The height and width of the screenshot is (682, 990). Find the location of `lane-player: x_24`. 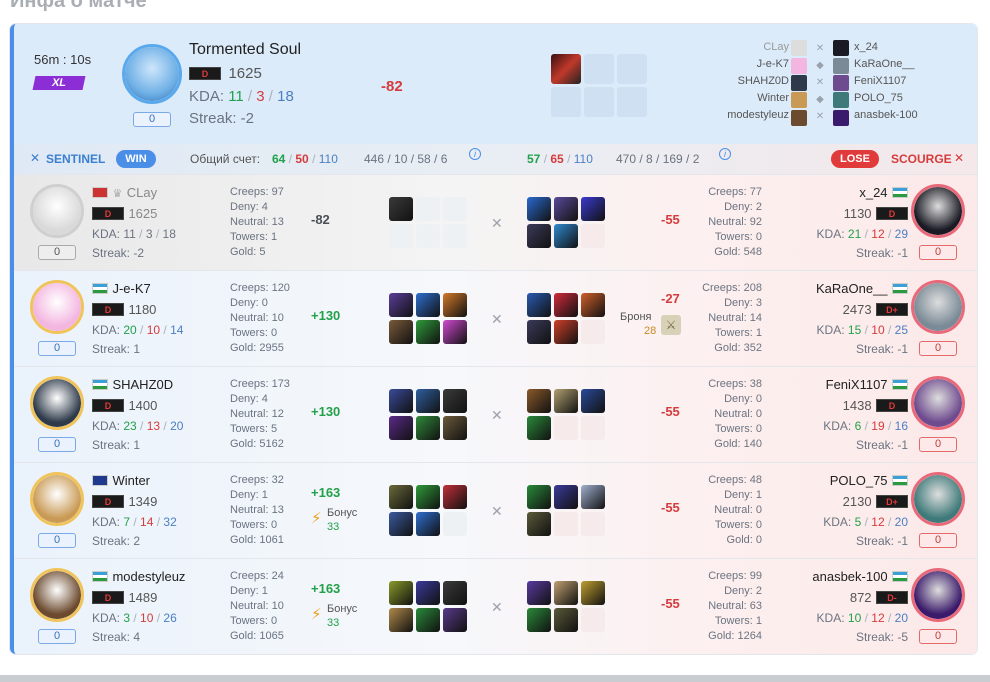

lane-player: x_24 is located at coordinates (866, 47).